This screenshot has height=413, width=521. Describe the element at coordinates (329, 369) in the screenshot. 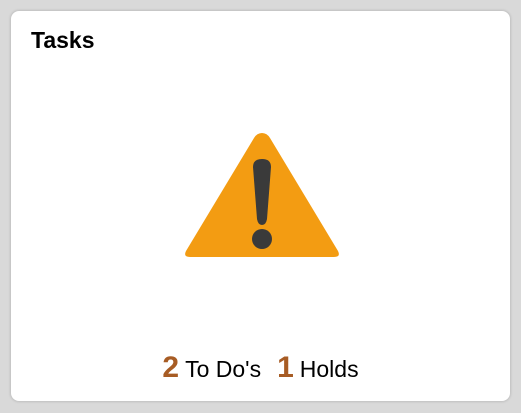

I see `holds-label: Holds` at that location.